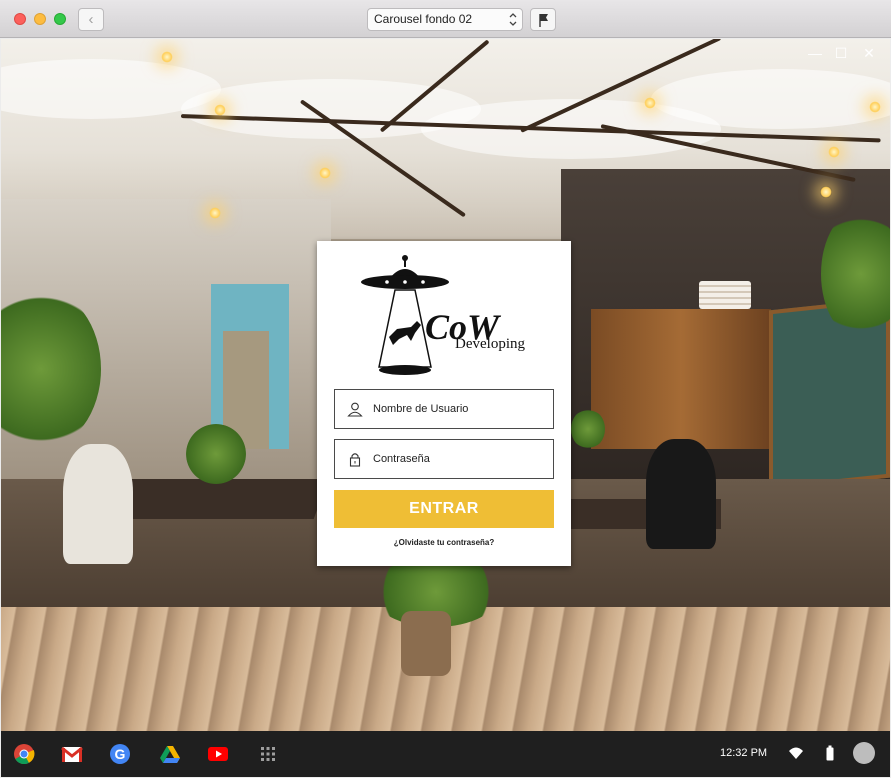 The image size is (891, 778). Describe the element at coordinates (444, 542) in the screenshot. I see `forgot-password-link: ¿Olvidaste tu contraseña?` at that location.